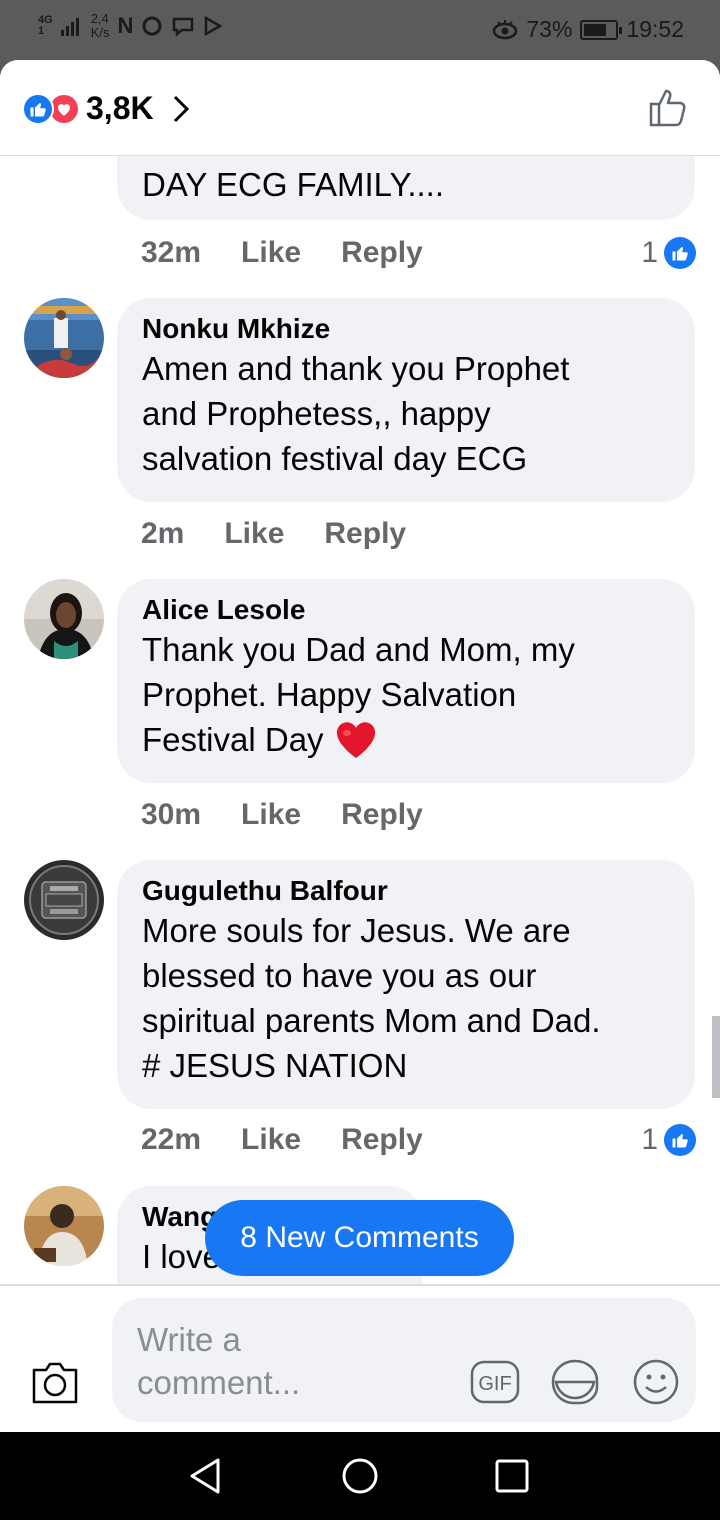  I want to click on comment-time: 2m, so click(163, 533).